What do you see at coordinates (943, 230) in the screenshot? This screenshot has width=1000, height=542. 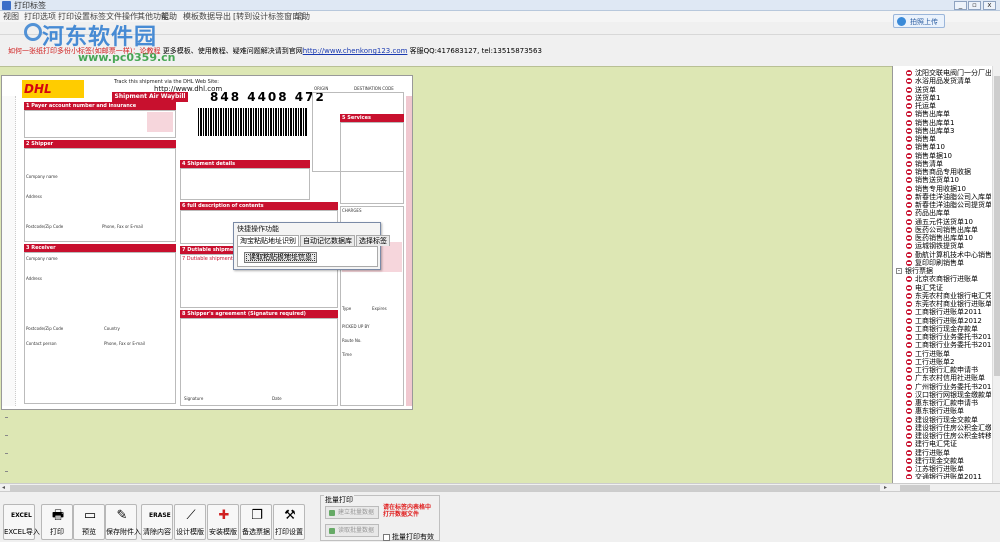 I see `tree-item: 医药公司销售出库单` at bounding box center [943, 230].